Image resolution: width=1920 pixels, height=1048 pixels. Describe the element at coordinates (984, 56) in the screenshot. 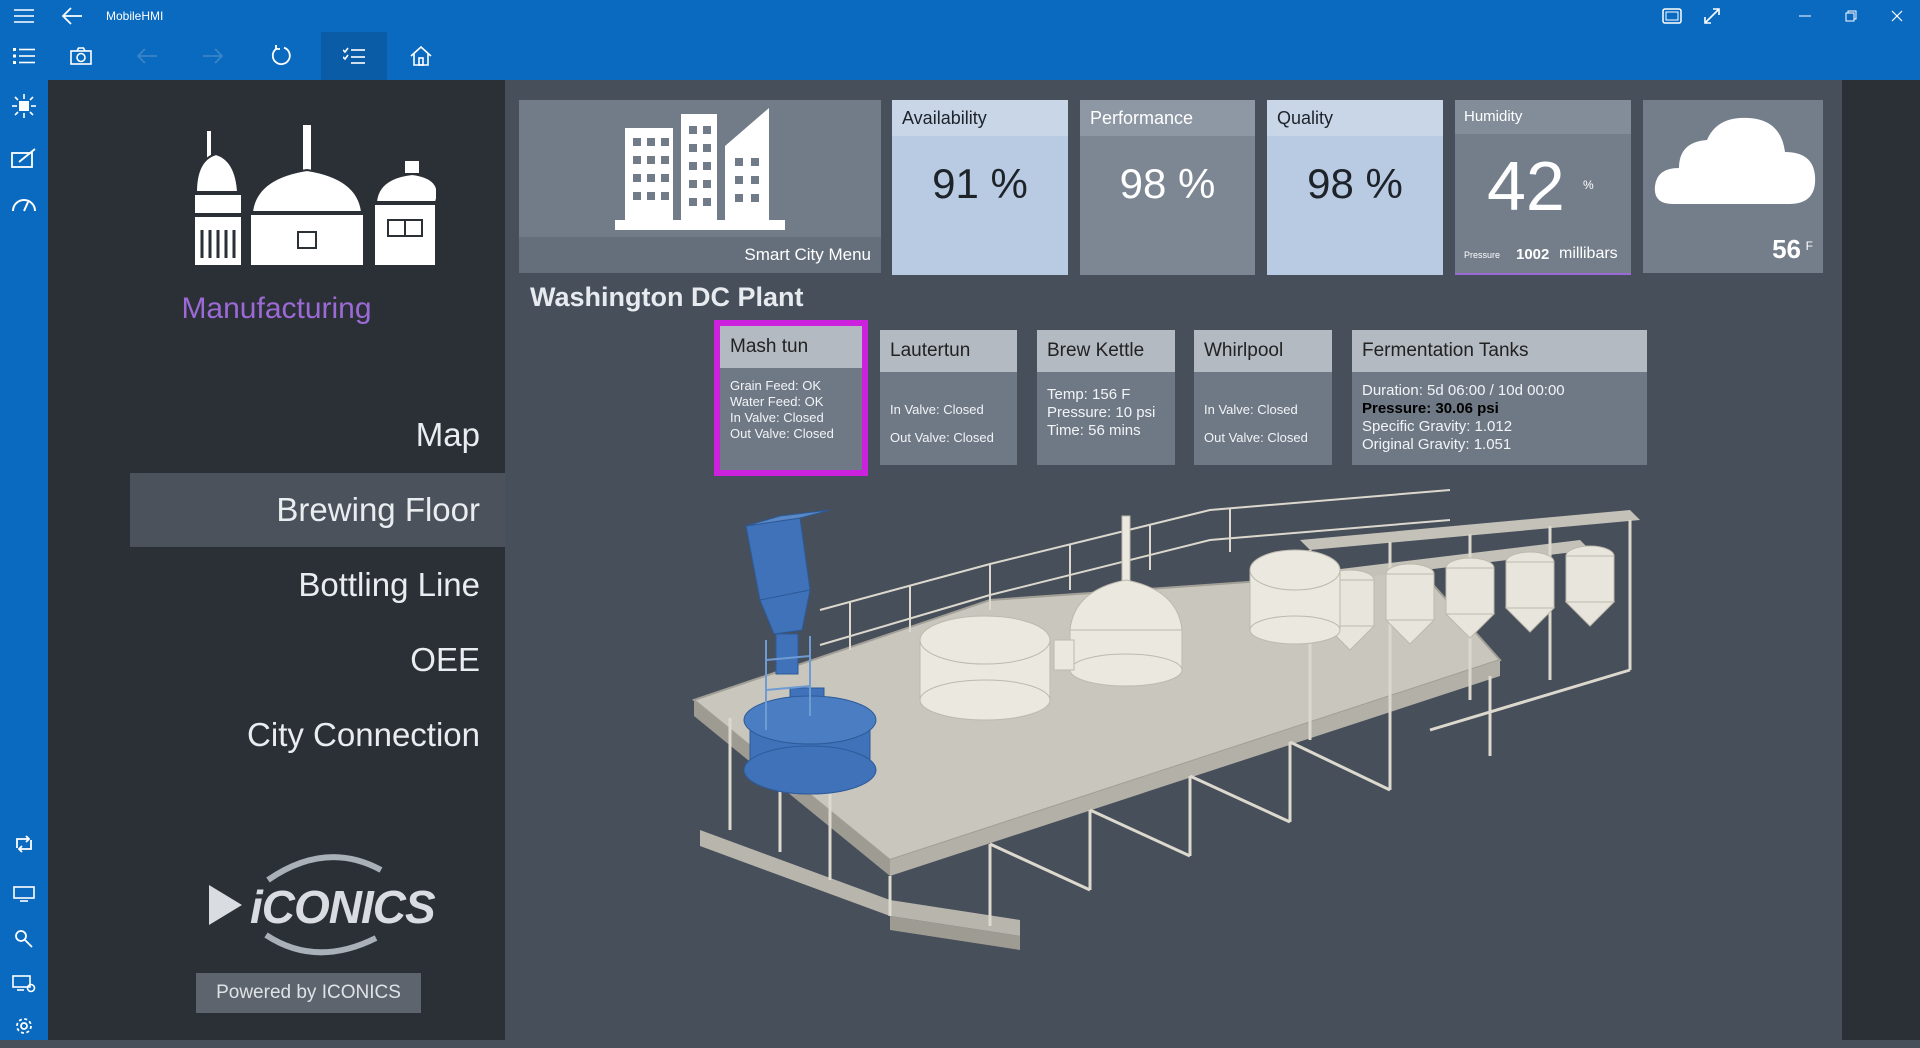

I see `toolbar` at that location.